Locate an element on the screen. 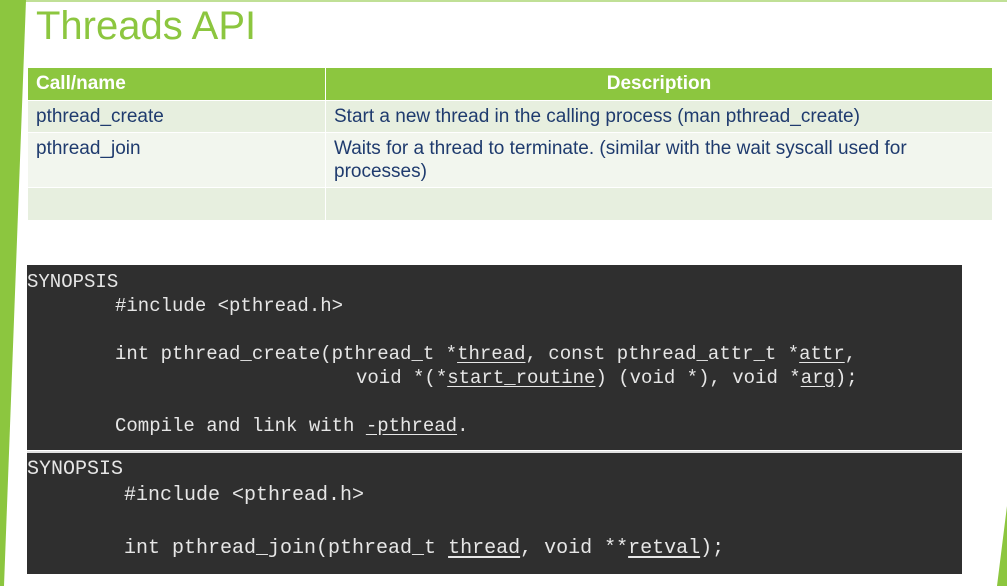 The height and width of the screenshot is (586, 1007). cell-call-name: pthread_create is located at coordinates (176, 116).